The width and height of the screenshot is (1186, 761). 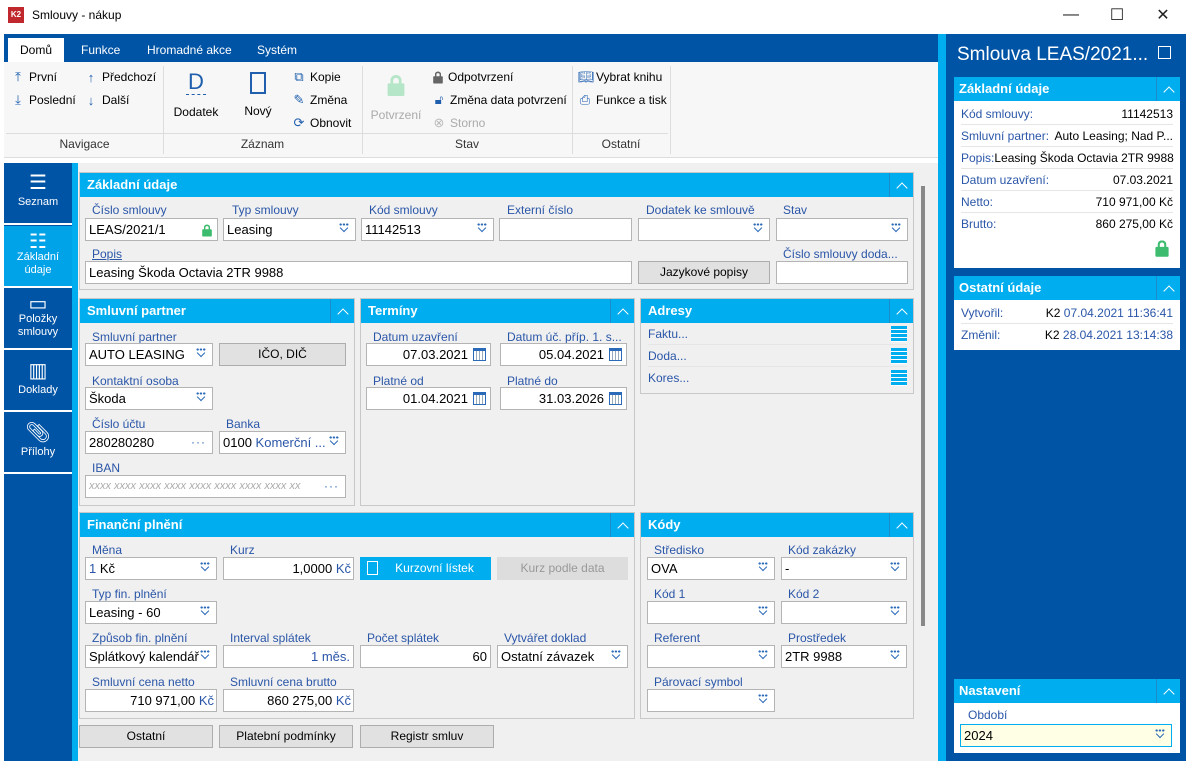 What do you see at coordinates (151, 229) in the screenshot?
I see `cislo-smlouvy-field: LEAS/2021/1` at bounding box center [151, 229].